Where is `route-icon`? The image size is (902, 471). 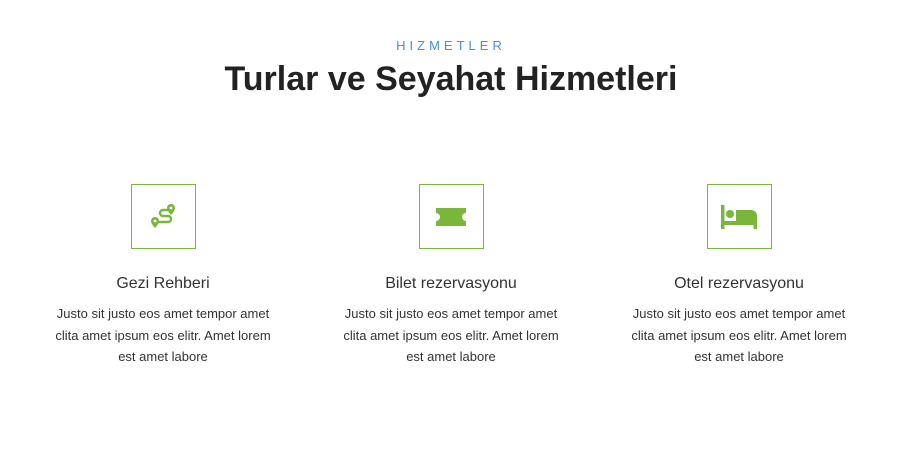
route-icon is located at coordinates (163, 215).